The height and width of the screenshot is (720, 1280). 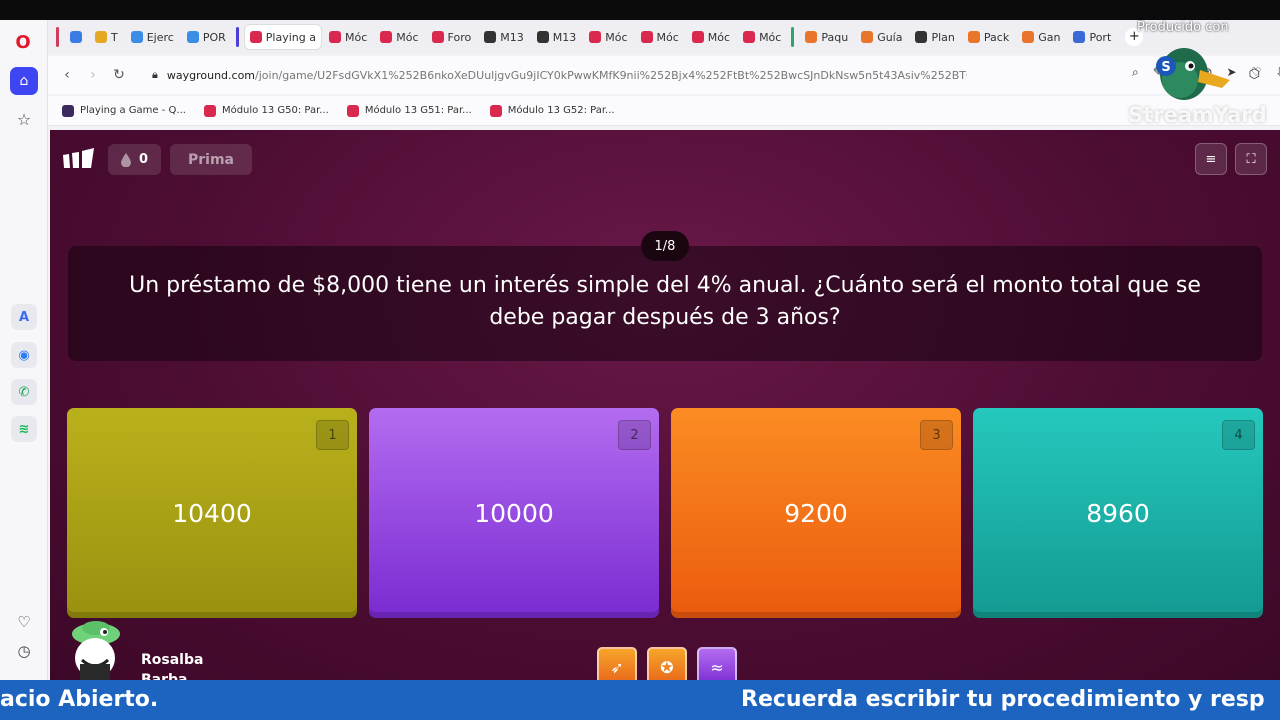 What do you see at coordinates (125, 159) in the screenshot?
I see `drop-icon` at bounding box center [125, 159].